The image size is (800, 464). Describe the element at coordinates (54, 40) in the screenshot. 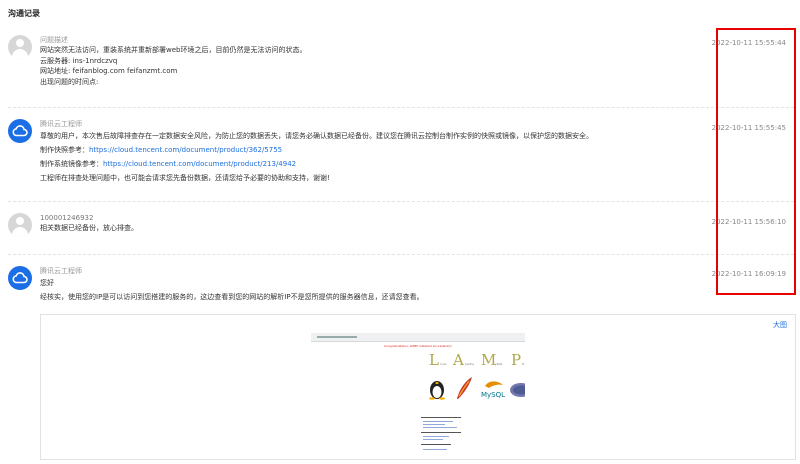

I see `sender-name: 问题描述` at that location.